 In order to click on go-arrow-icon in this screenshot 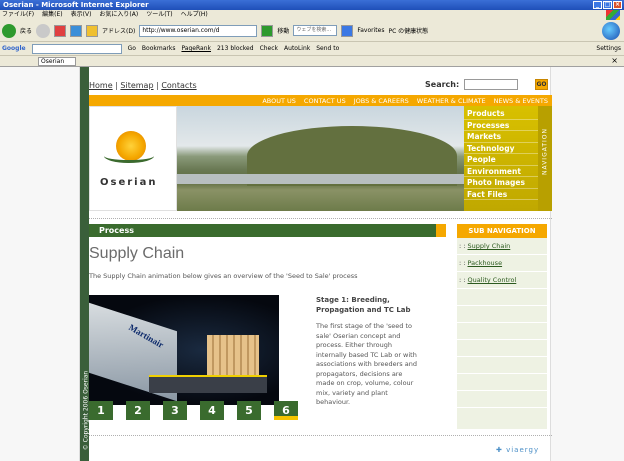, I will do `click(267, 30)`.